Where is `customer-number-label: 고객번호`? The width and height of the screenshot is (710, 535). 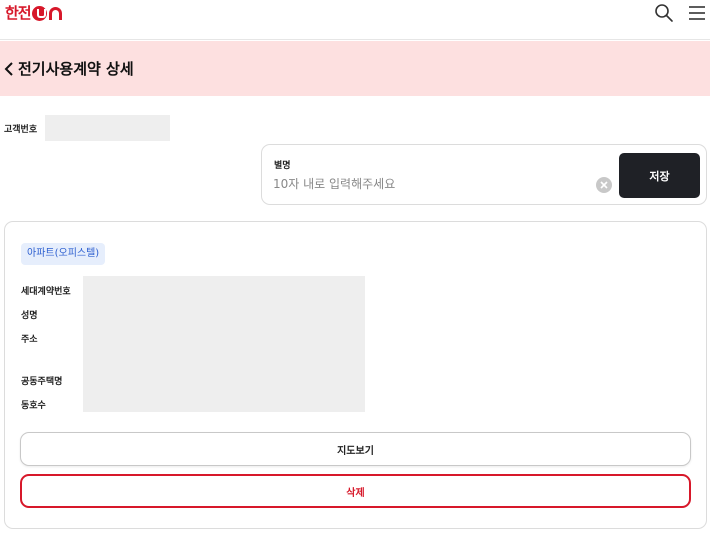
customer-number-label: 고객번호 is located at coordinates (21, 130).